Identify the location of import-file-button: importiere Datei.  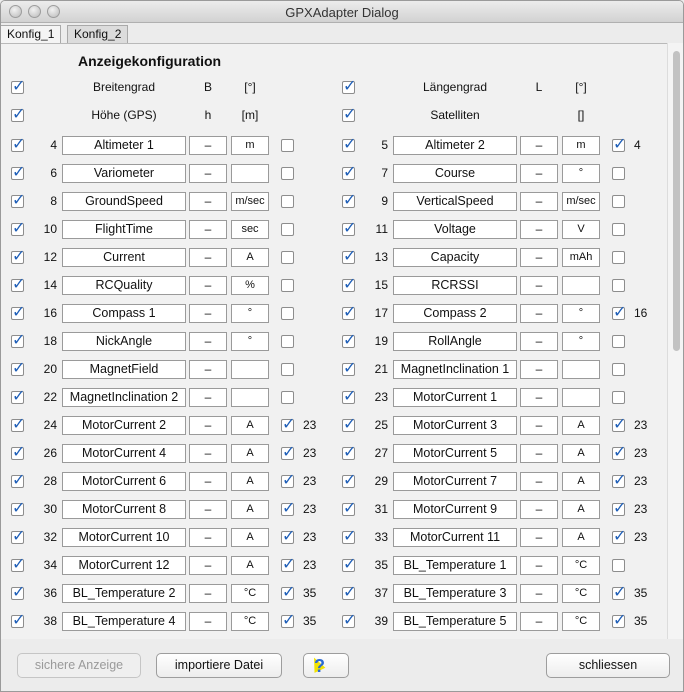
(219, 665).